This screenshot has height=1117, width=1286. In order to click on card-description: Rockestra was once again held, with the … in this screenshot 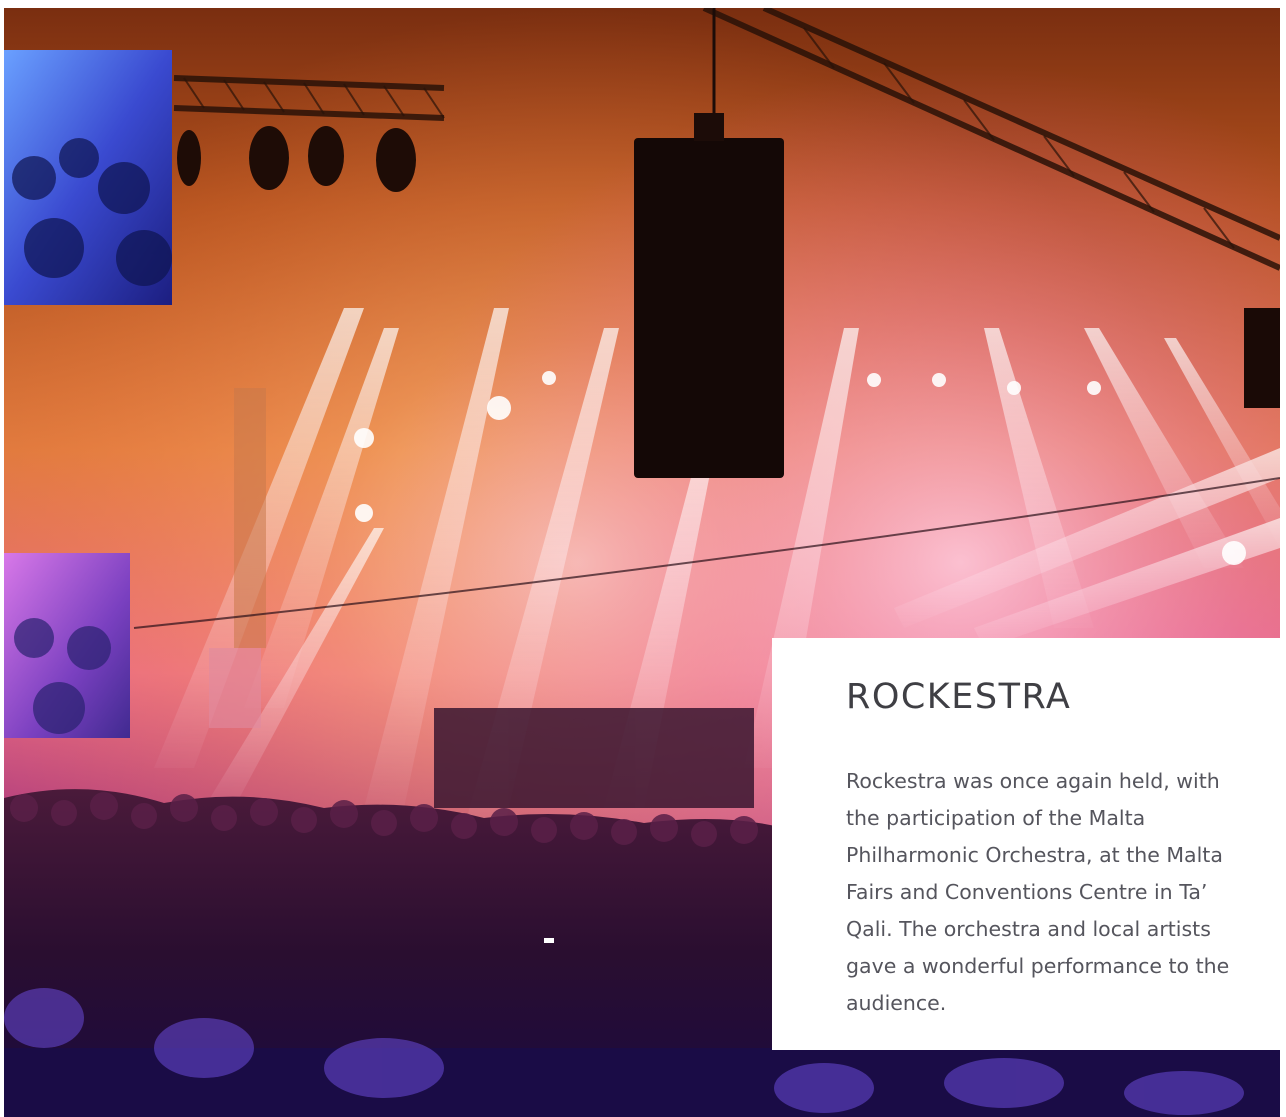, I will do `click(1038, 891)`.